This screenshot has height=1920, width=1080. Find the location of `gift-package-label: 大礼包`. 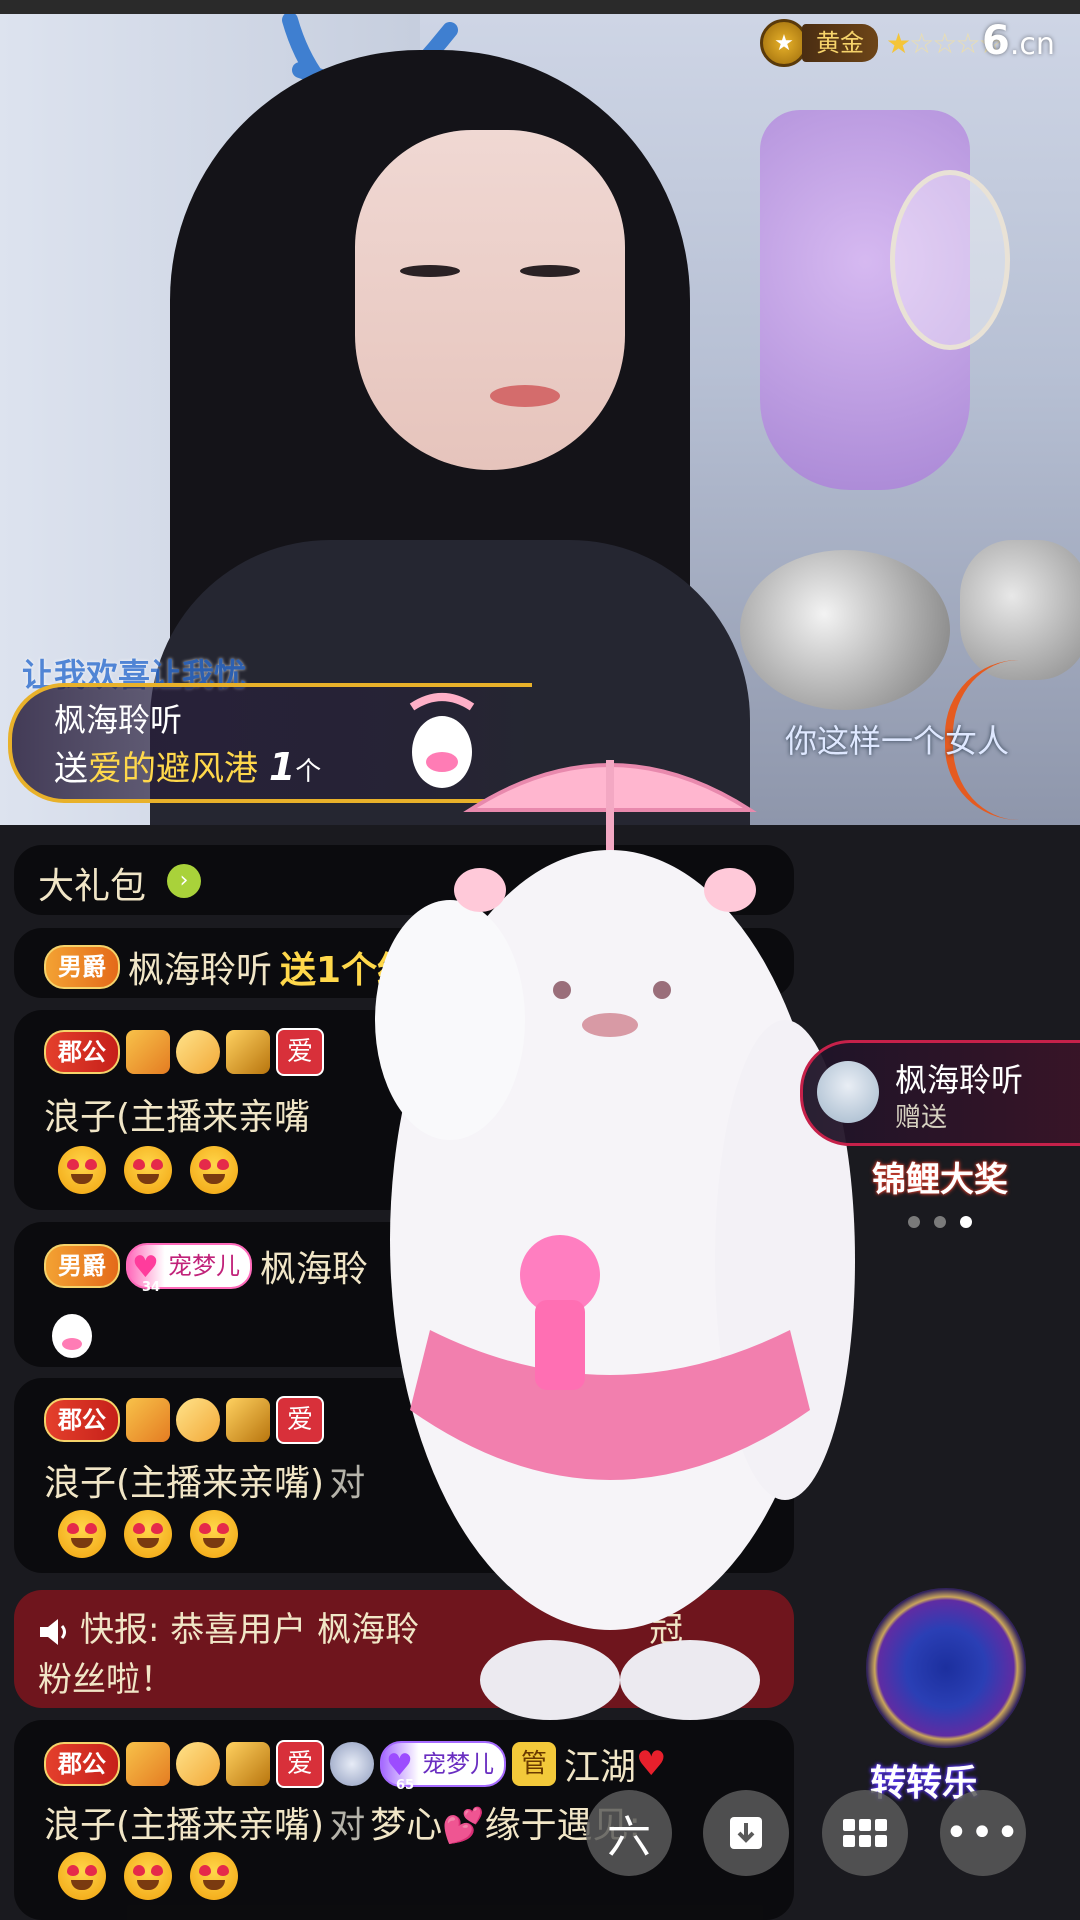

gift-package-label: 大礼包 is located at coordinates (92, 886).